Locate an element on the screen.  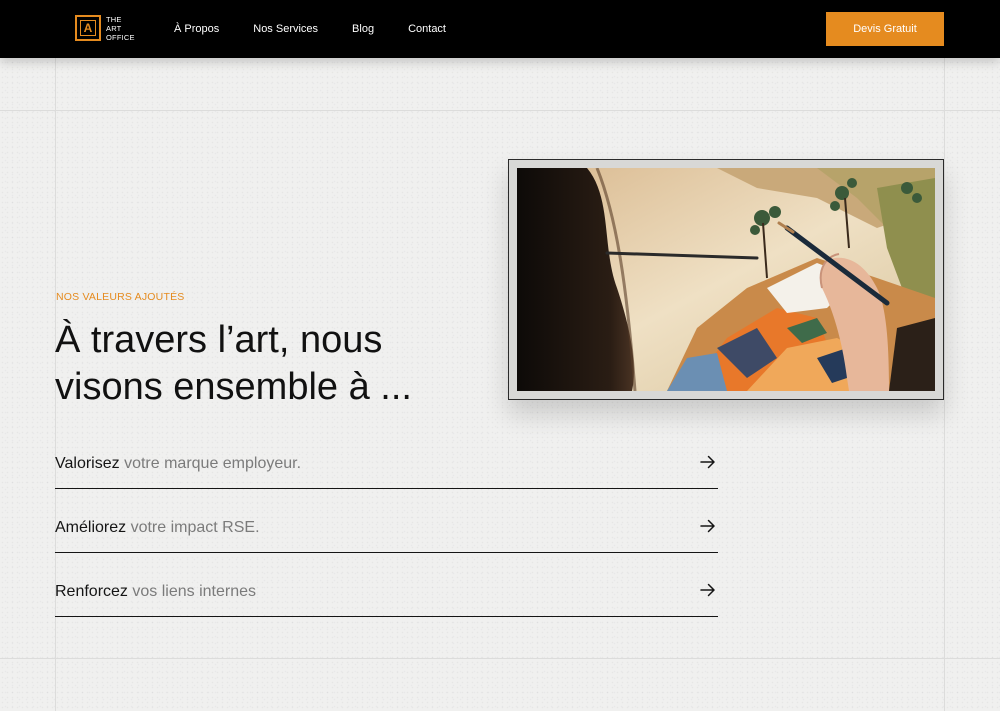
painting-illustration is located at coordinates (726, 279).